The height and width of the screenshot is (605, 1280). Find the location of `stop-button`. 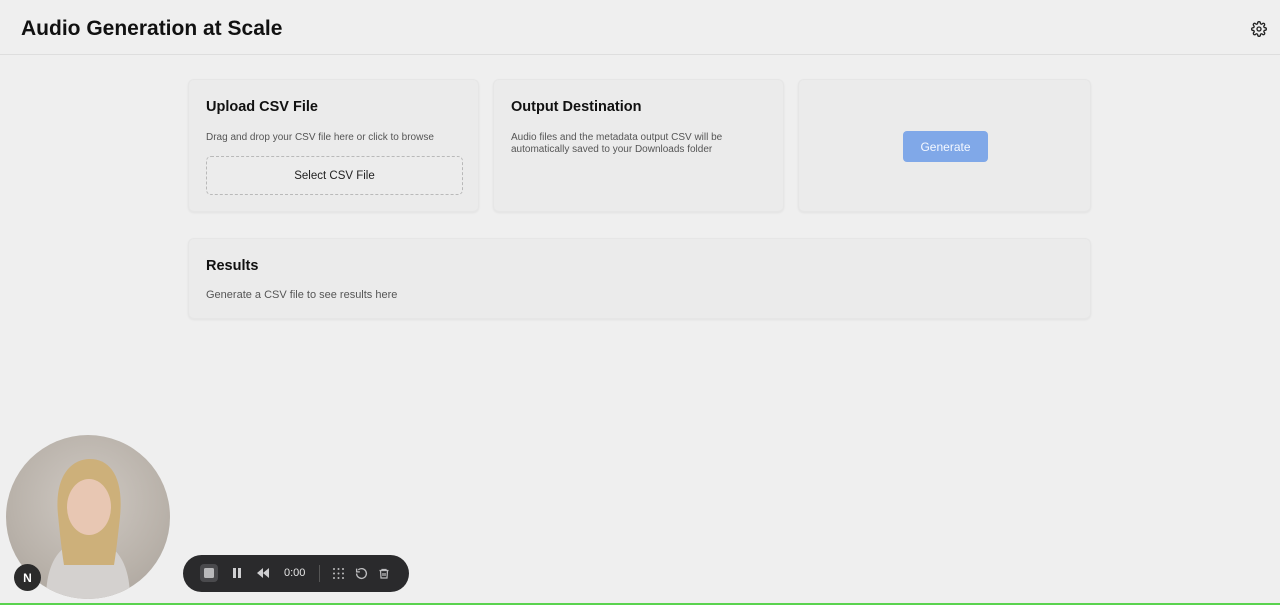

stop-button is located at coordinates (209, 573).